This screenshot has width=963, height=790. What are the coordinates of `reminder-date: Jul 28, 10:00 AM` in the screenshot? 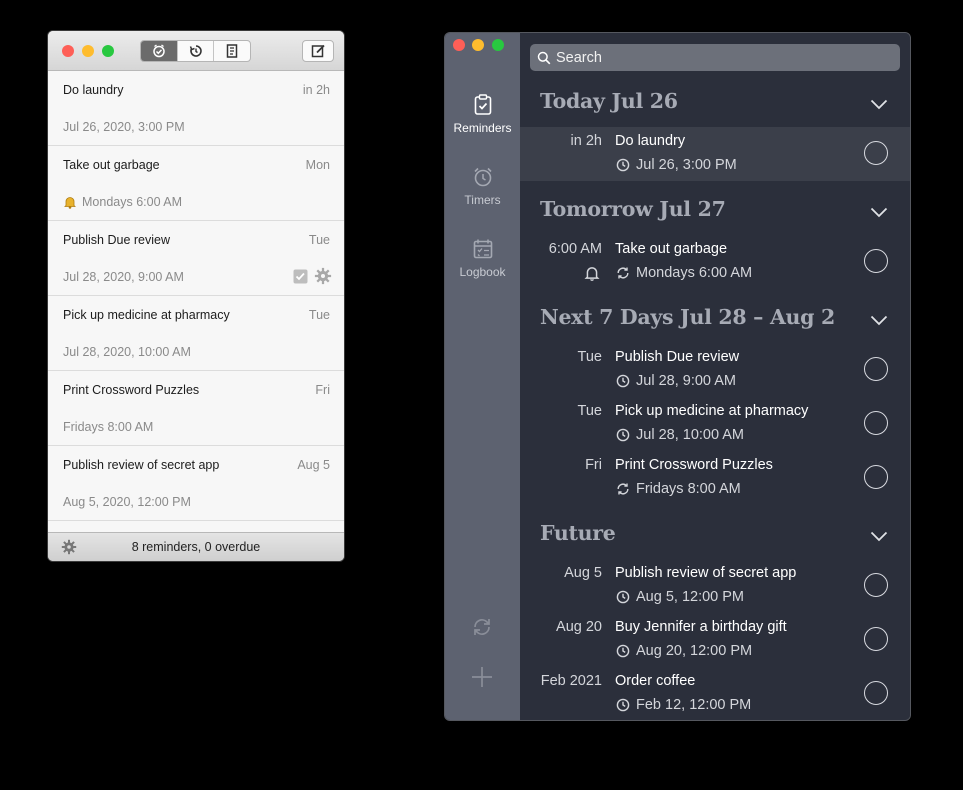 It's located at (690, 435).